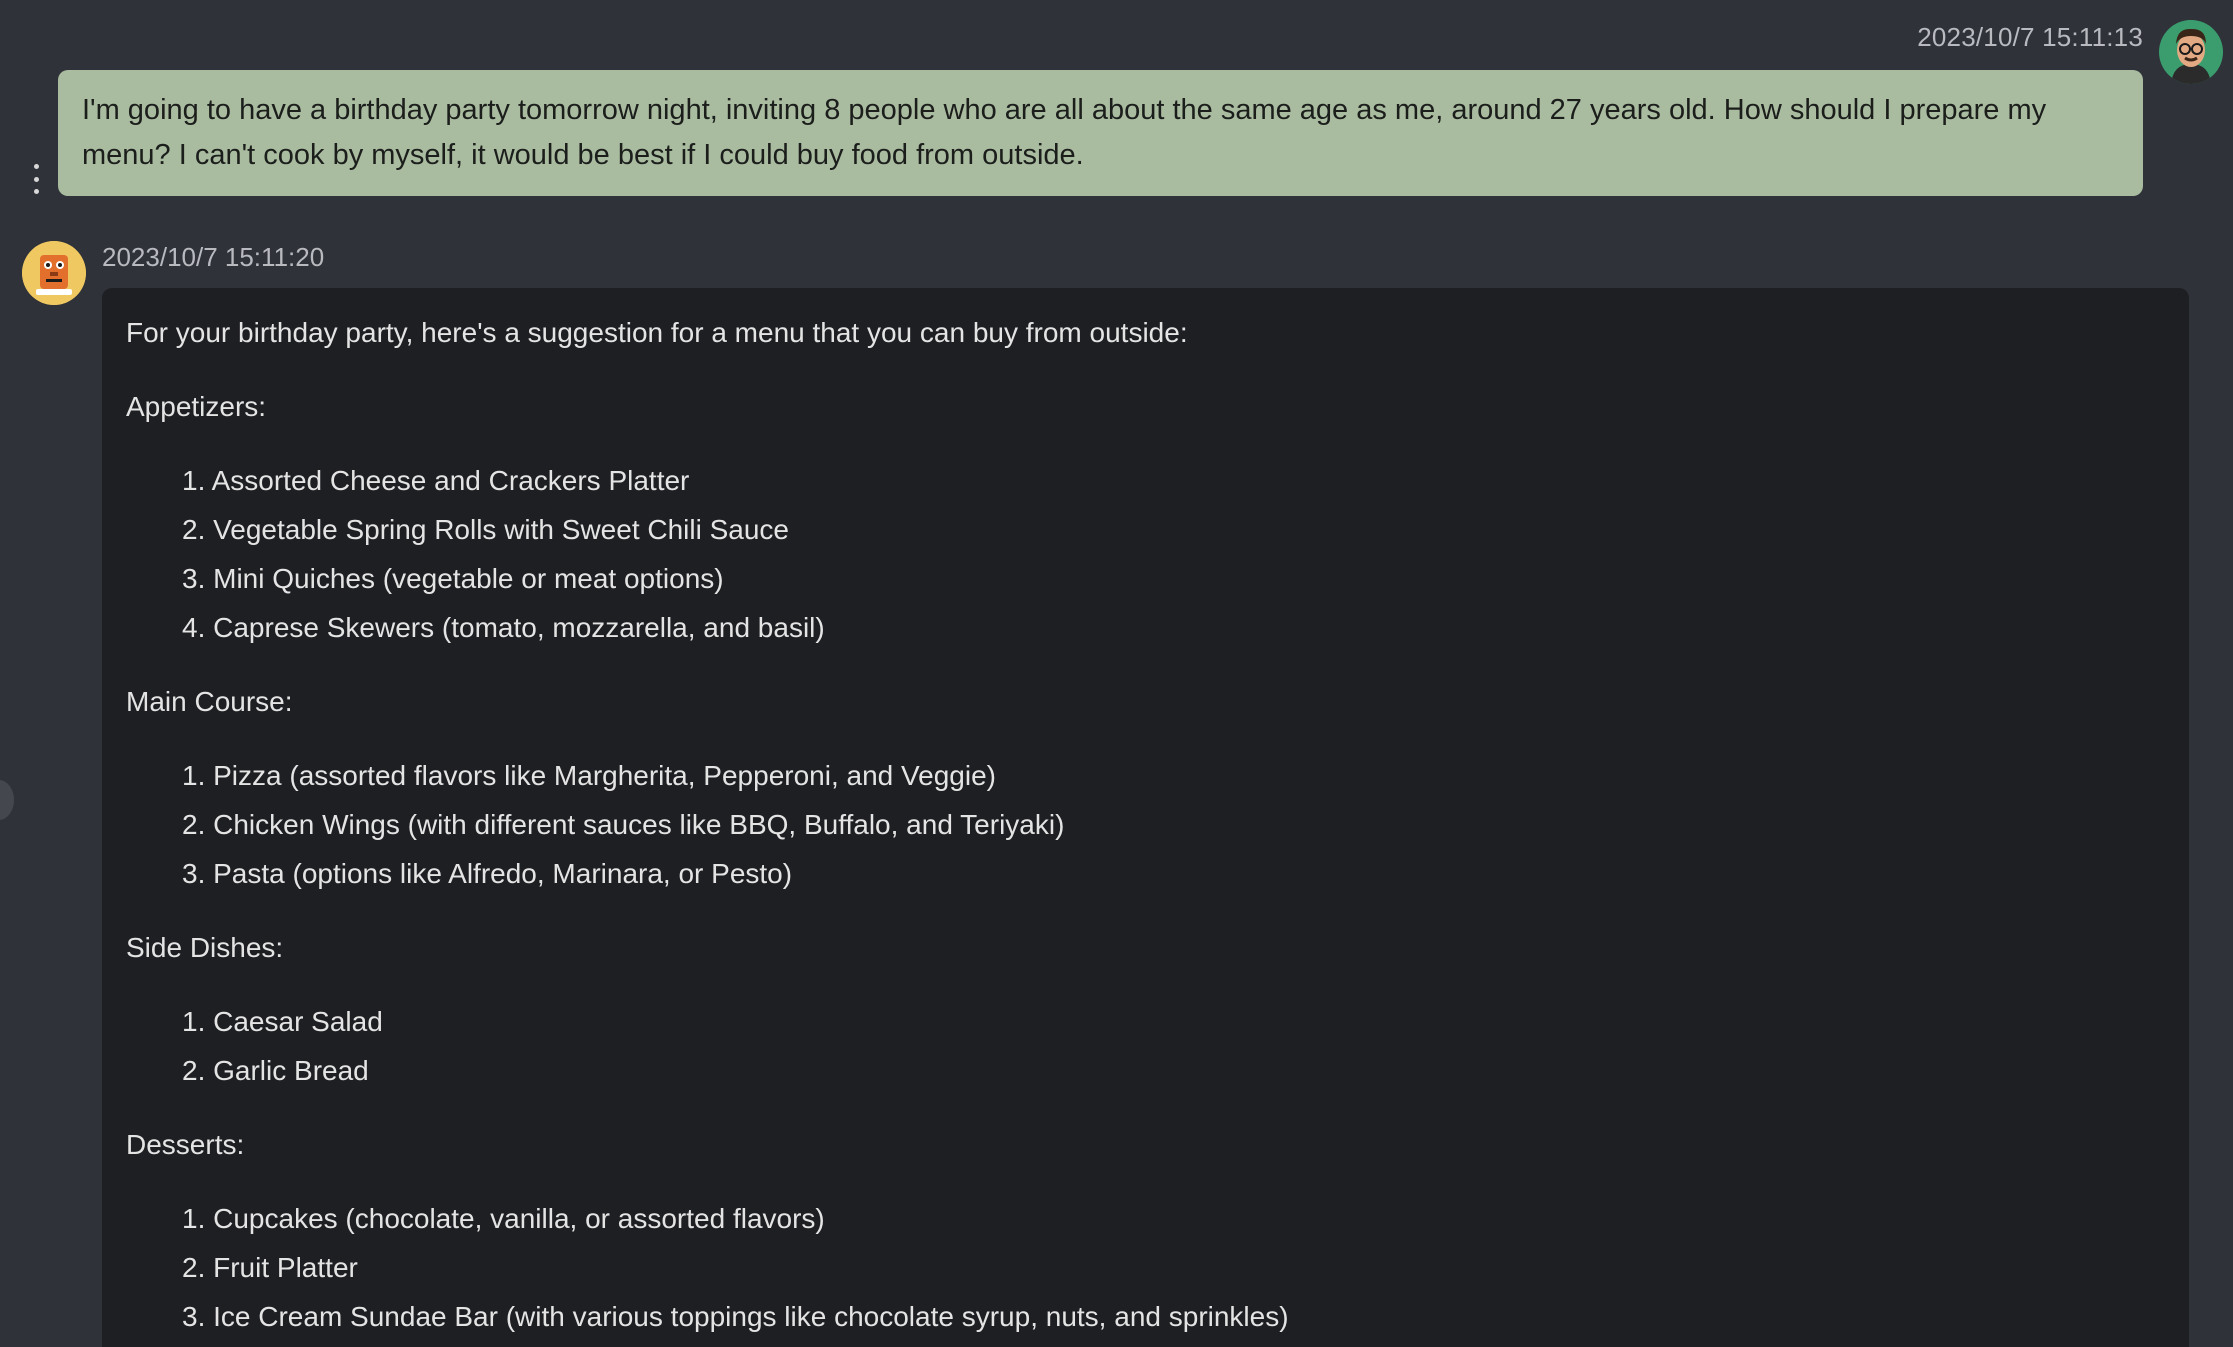  I want to click on section-heading-main-course: Main Course:, so click(209, 701).